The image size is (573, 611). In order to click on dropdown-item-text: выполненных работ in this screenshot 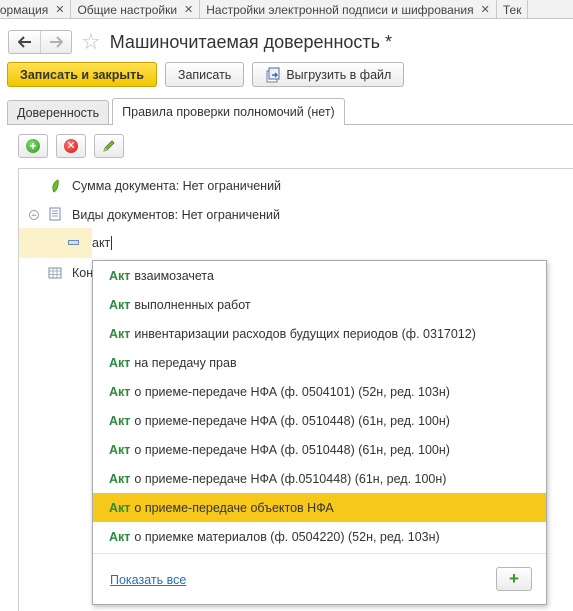, I will do `click(192, 304)`.